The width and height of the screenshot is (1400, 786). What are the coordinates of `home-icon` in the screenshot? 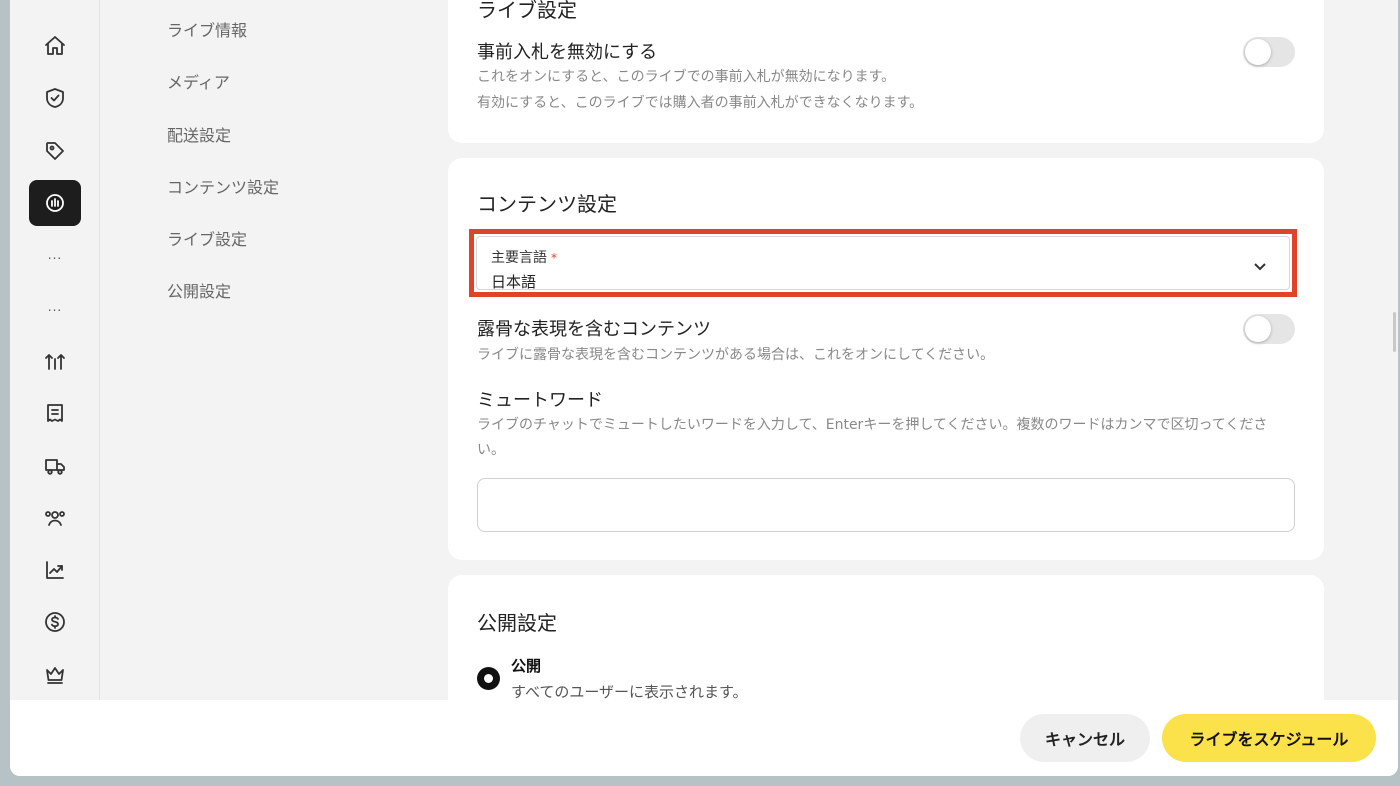 It's located at (55, 46).